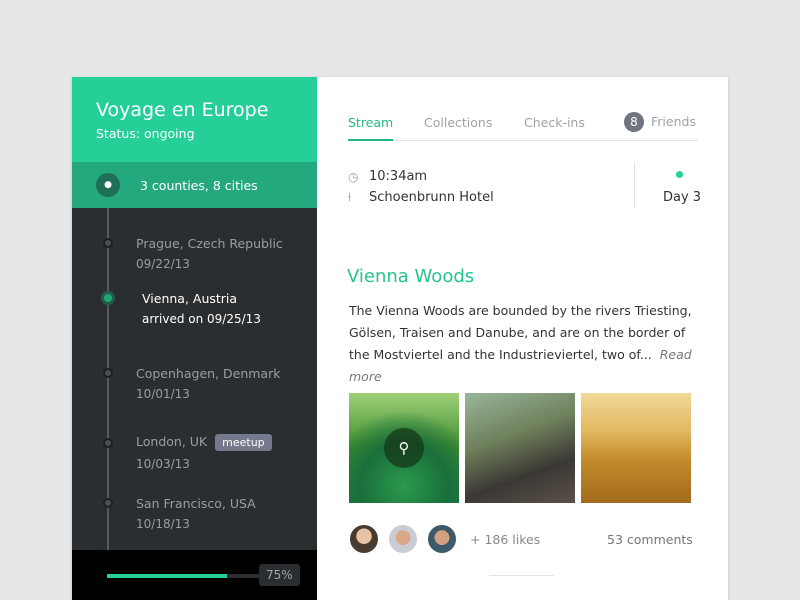  I want to click on stop-date: 10/03/13, so click(163, 464).